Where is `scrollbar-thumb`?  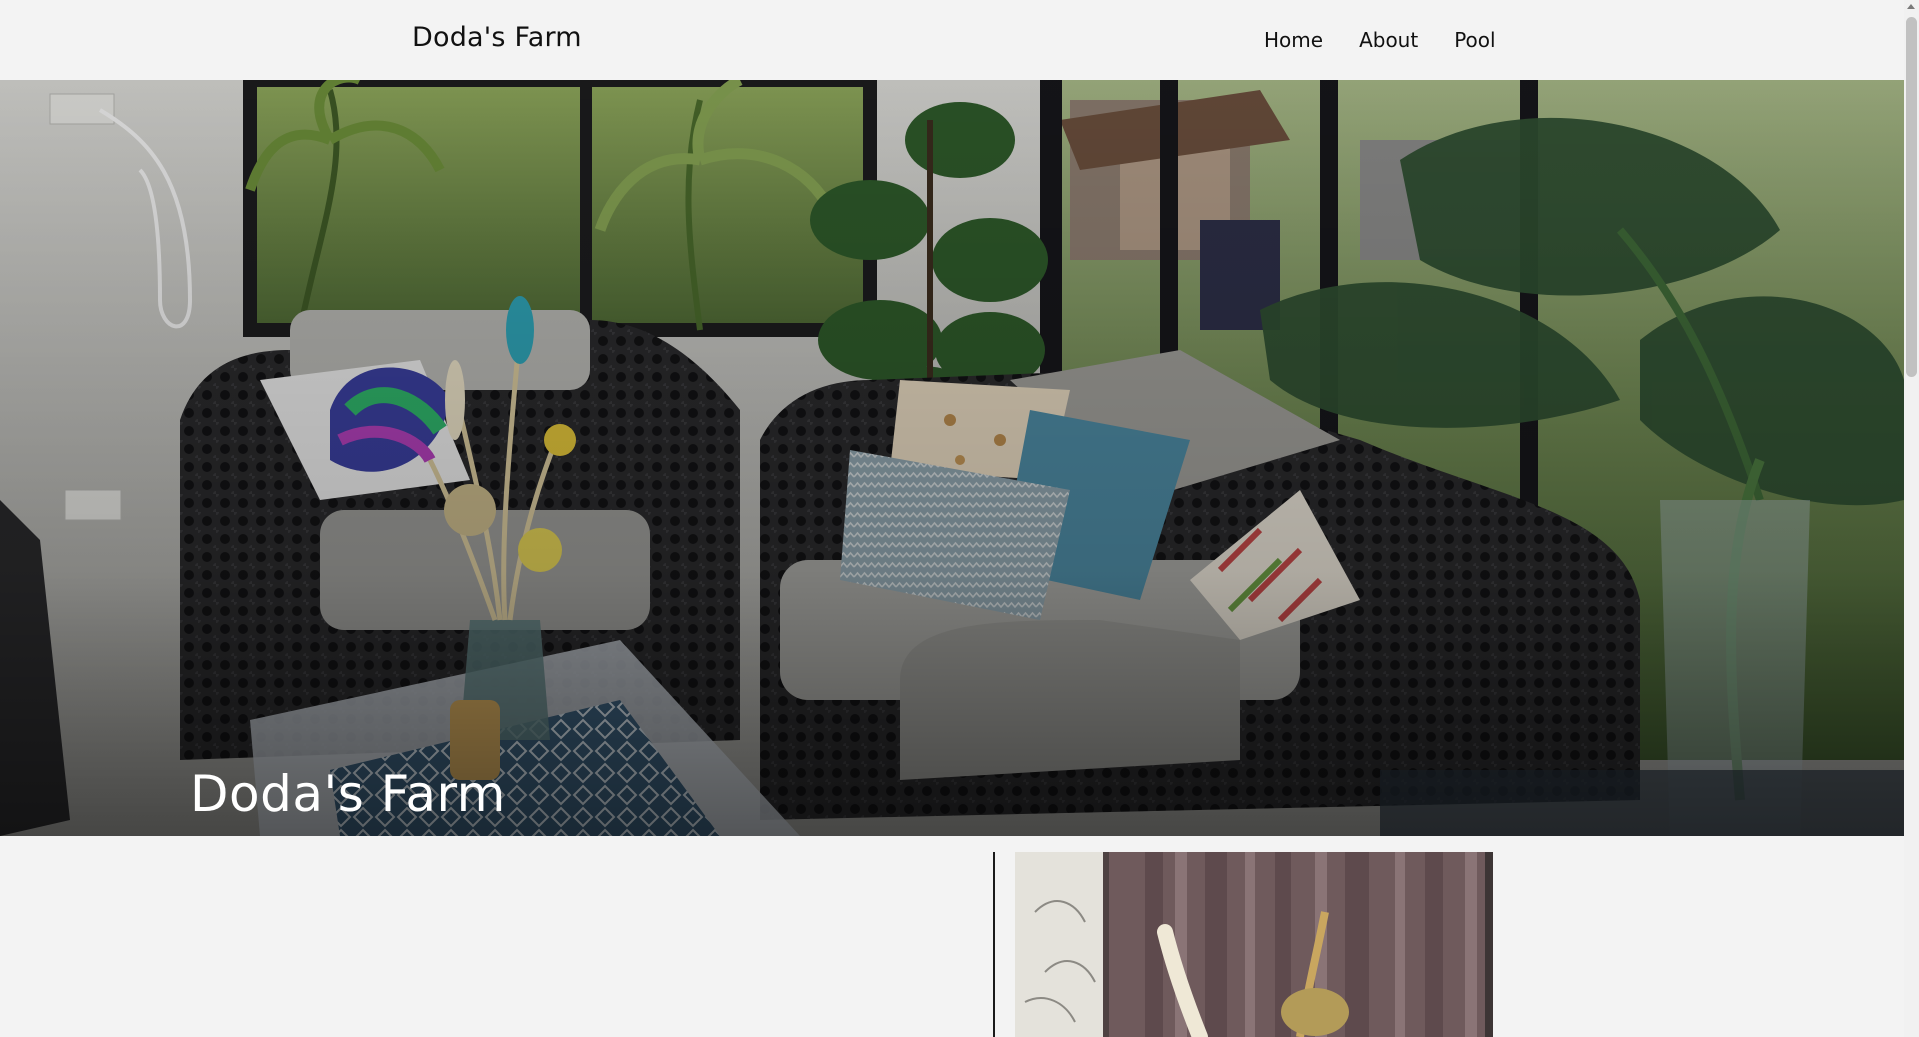
scrollbar-thumb is located at coordinates (1911, 197).